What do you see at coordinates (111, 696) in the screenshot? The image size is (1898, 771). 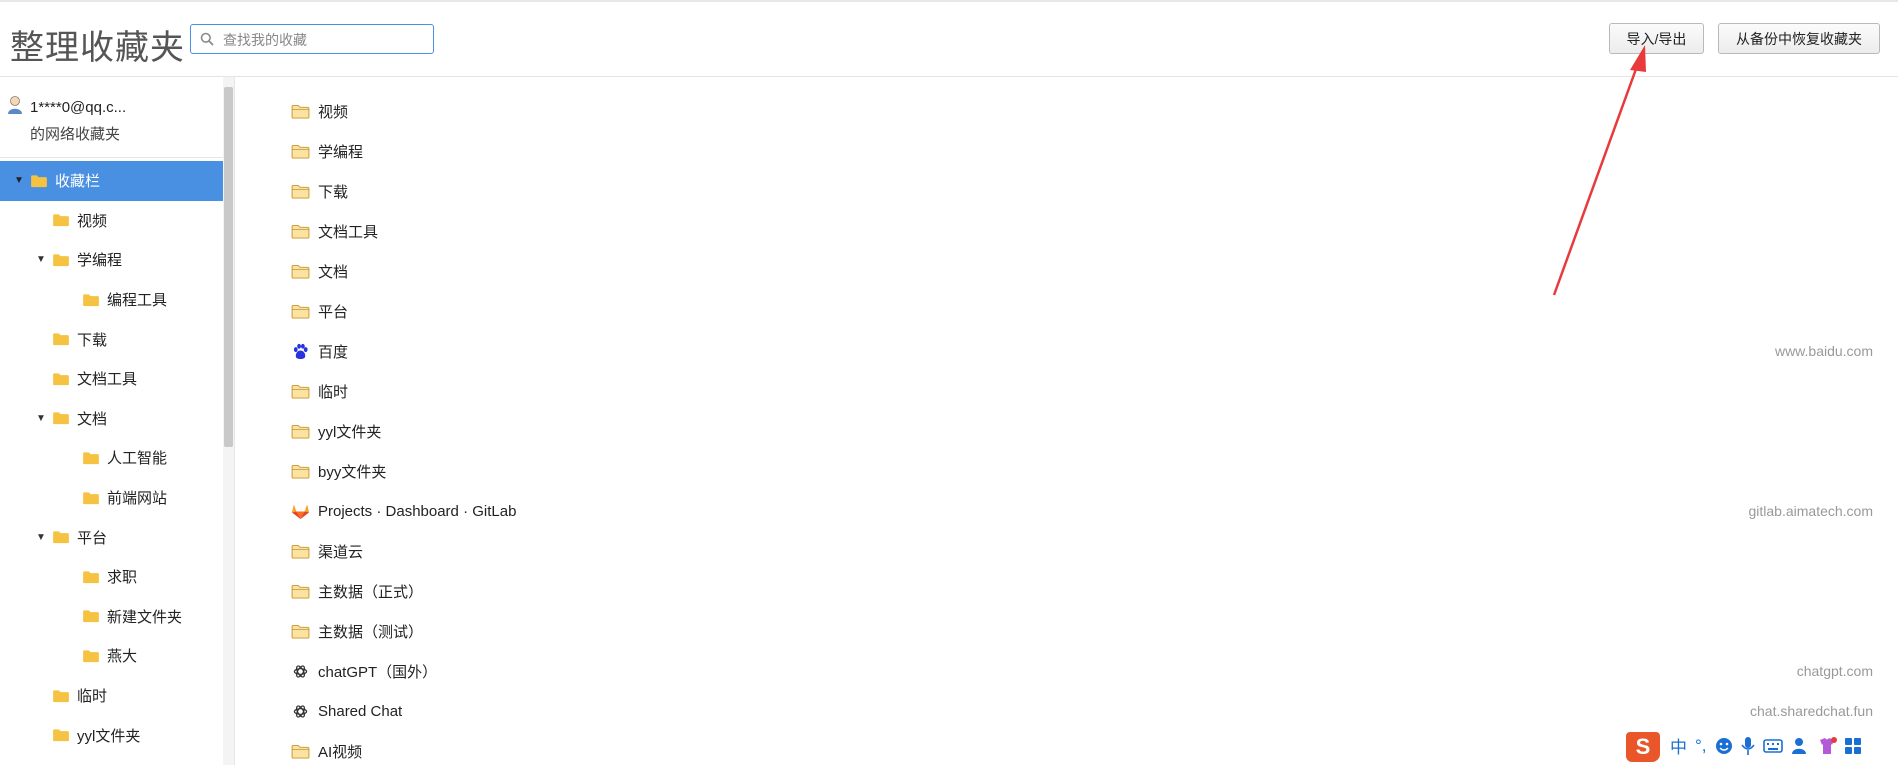 I see `tree-item: 临时` at bounding box center [111, 696].